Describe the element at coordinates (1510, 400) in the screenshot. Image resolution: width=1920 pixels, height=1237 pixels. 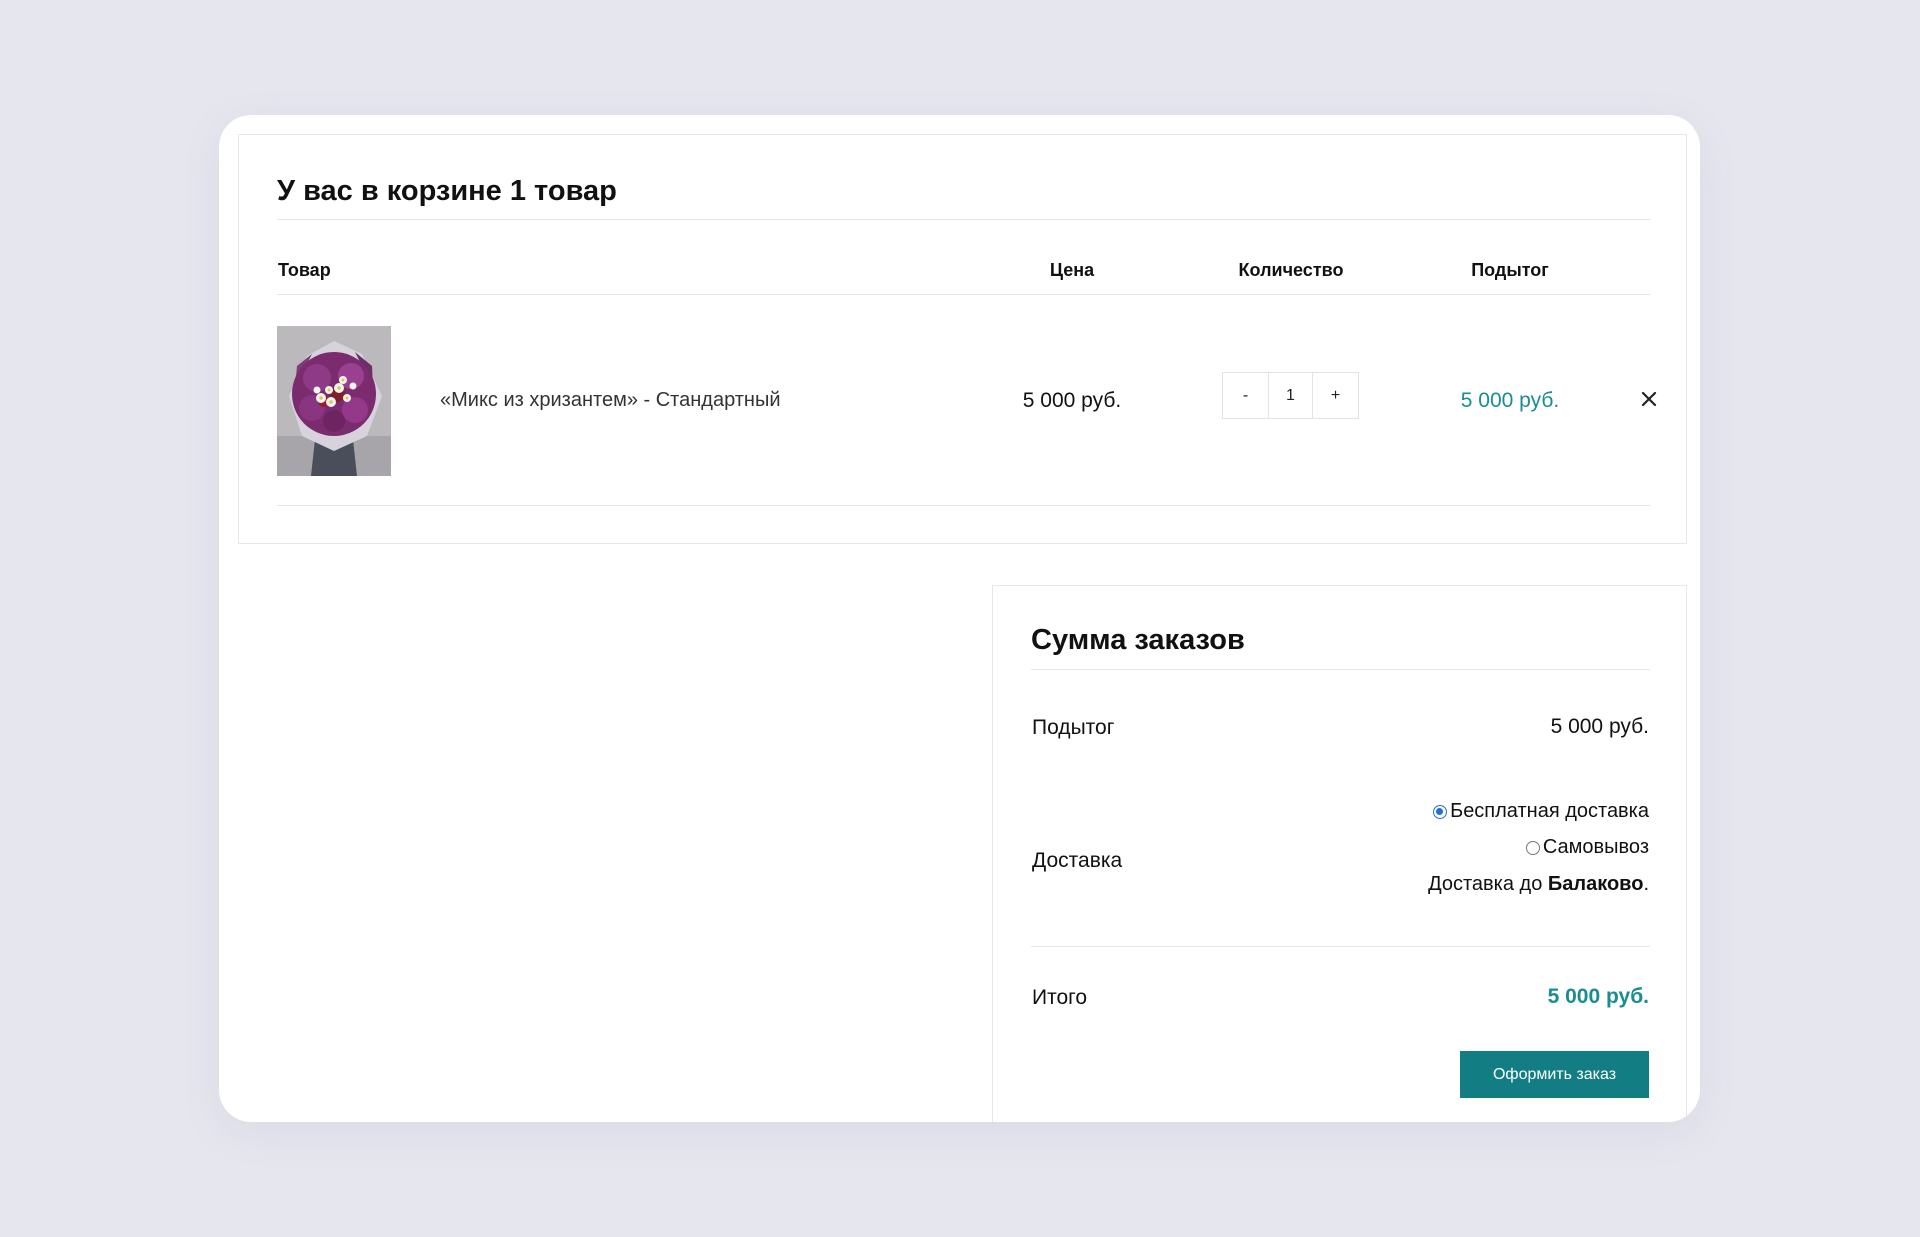
I see `product-subtotal: 5 000 руб.` at that location.